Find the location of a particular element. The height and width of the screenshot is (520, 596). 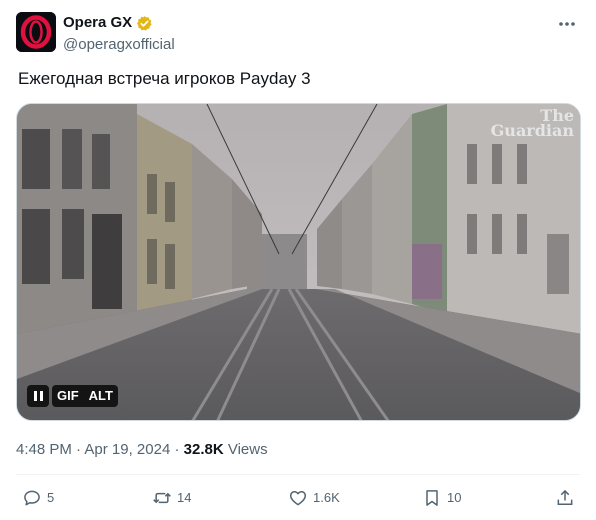

account-handle: @operagxofficial is located at coordinates (119, 45).